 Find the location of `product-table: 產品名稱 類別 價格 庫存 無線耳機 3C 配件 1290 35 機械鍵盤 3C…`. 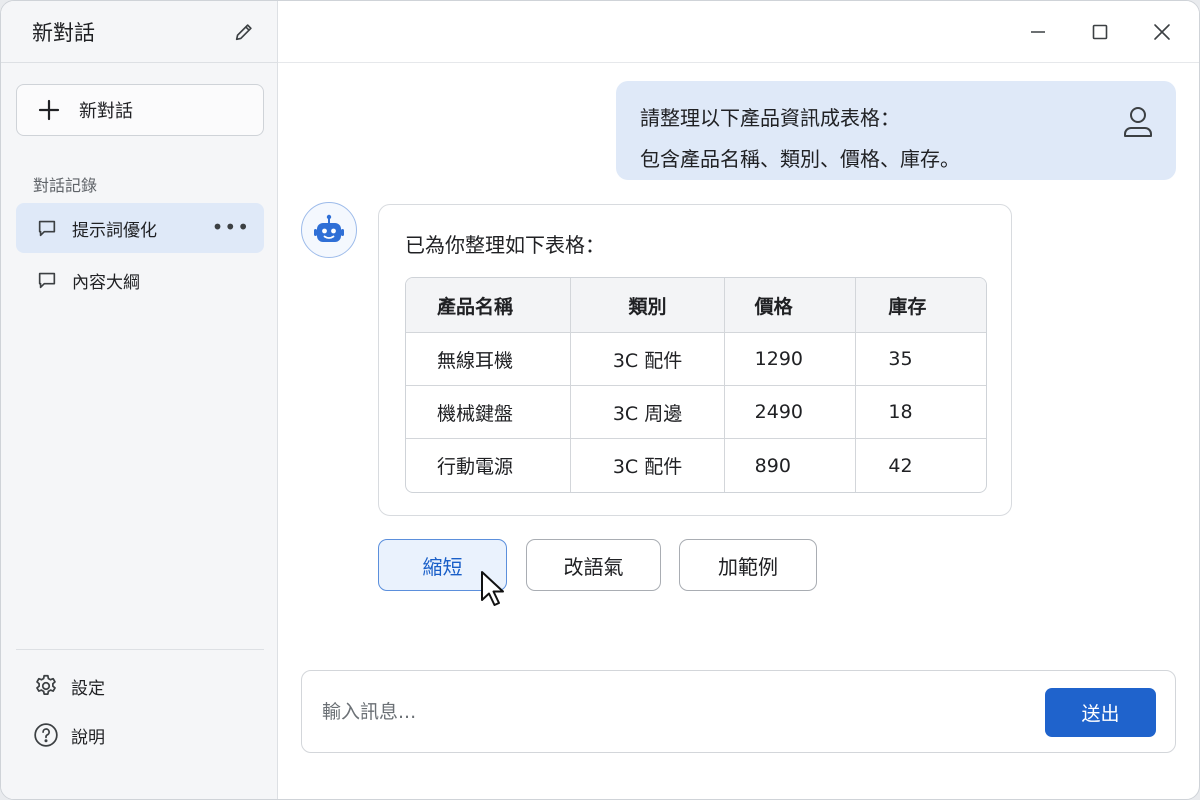

product-table: 產品名稱 類別 價格 庫存 無線耳機 3C 配件 1290 35 機械鍵盤 3C… is located at coordinates (696, 385).